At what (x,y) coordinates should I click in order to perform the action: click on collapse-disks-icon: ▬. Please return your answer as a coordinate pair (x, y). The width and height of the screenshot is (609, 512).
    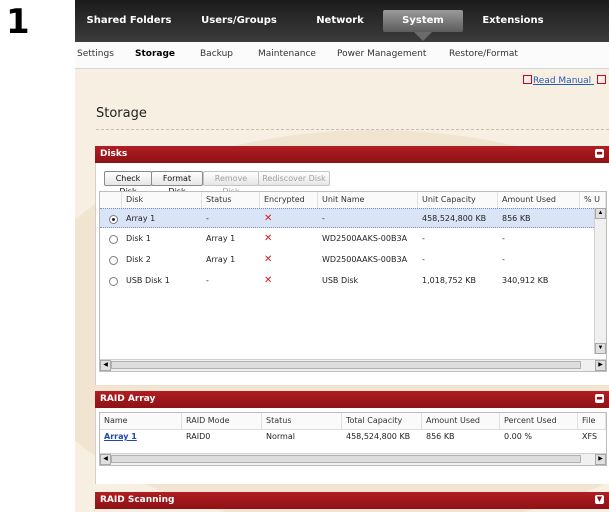
    Looking at the image, I should click on (599, 153).